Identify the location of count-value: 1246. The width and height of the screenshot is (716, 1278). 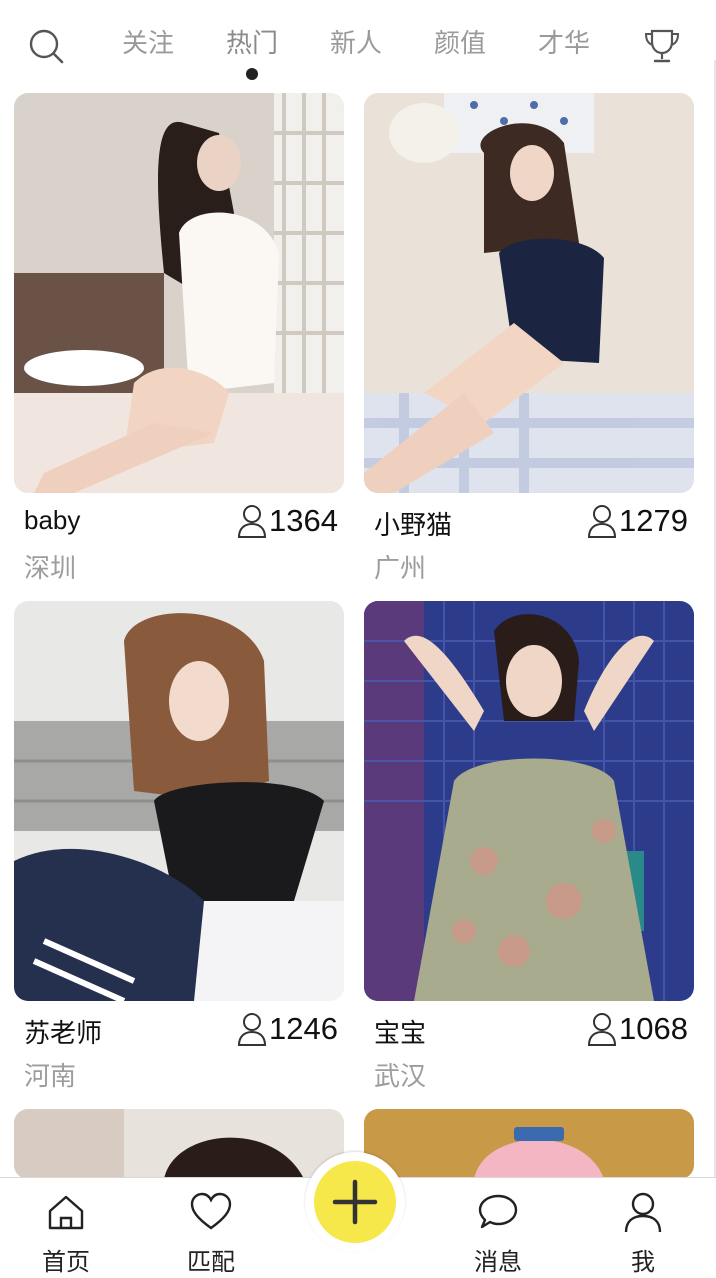
(303, 1028).